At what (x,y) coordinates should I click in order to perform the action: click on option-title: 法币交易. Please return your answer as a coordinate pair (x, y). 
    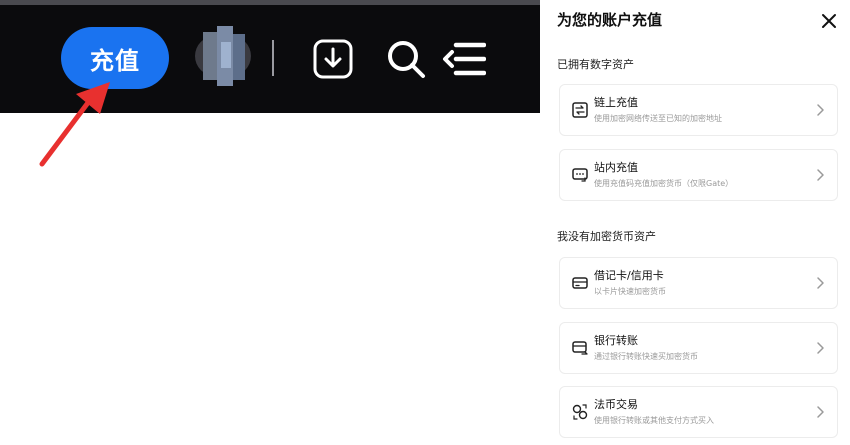
    Looking at the image, I should click on (616, 404).